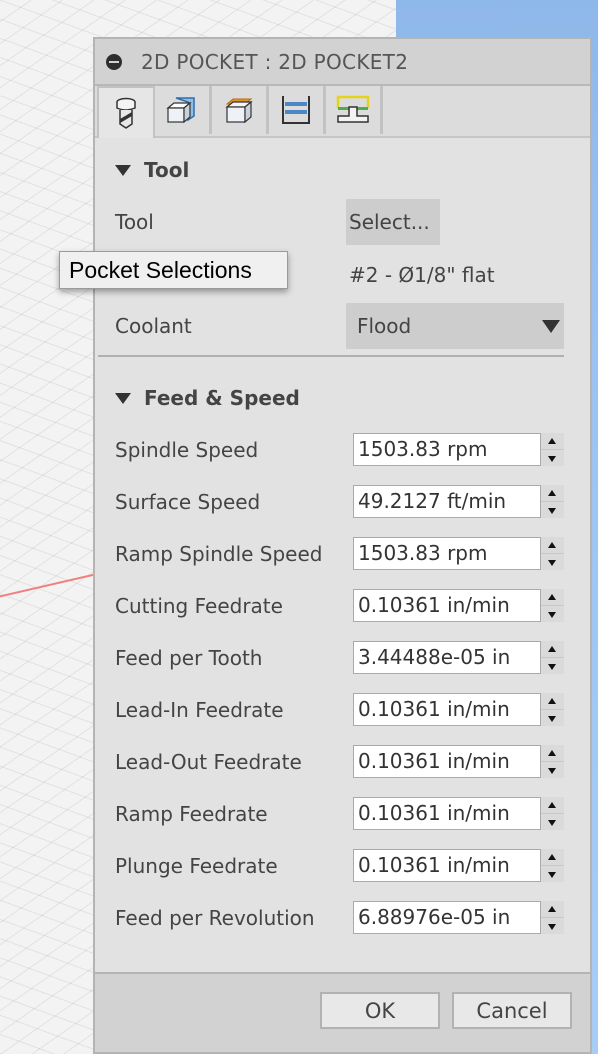  Describe the element at coordinates (222, 398) in the screenshot. I see `section-title: Feed & Speed` at that location.